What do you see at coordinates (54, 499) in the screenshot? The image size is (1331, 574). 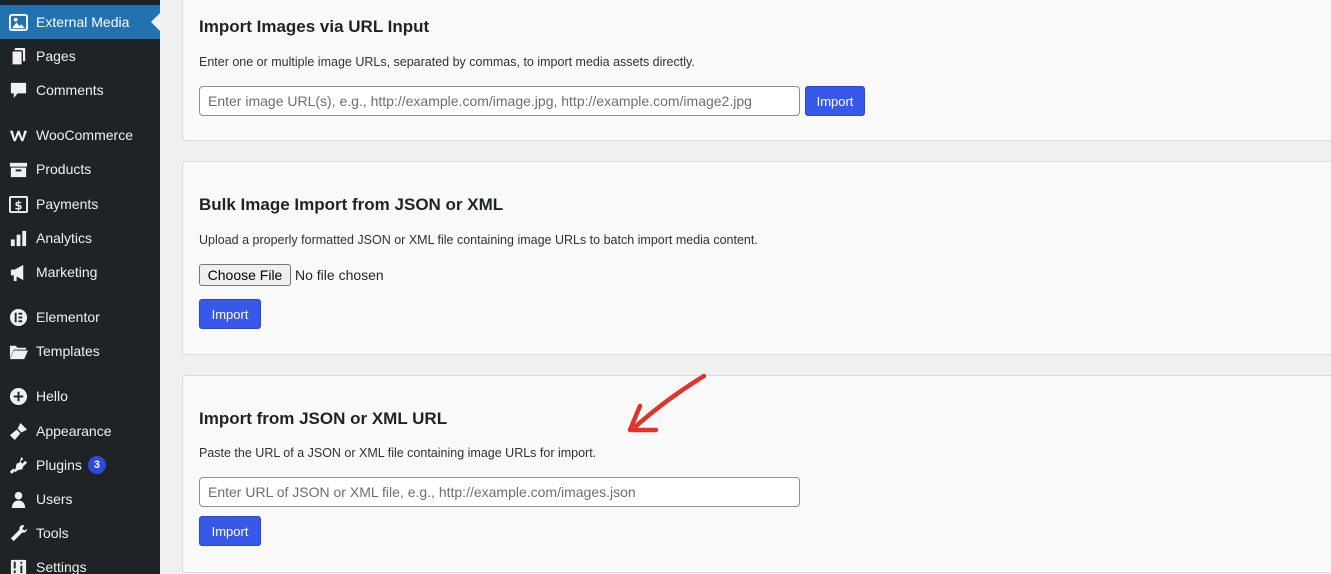 I see `sidebar-item-label: Users` at bounding box center [54, 499].